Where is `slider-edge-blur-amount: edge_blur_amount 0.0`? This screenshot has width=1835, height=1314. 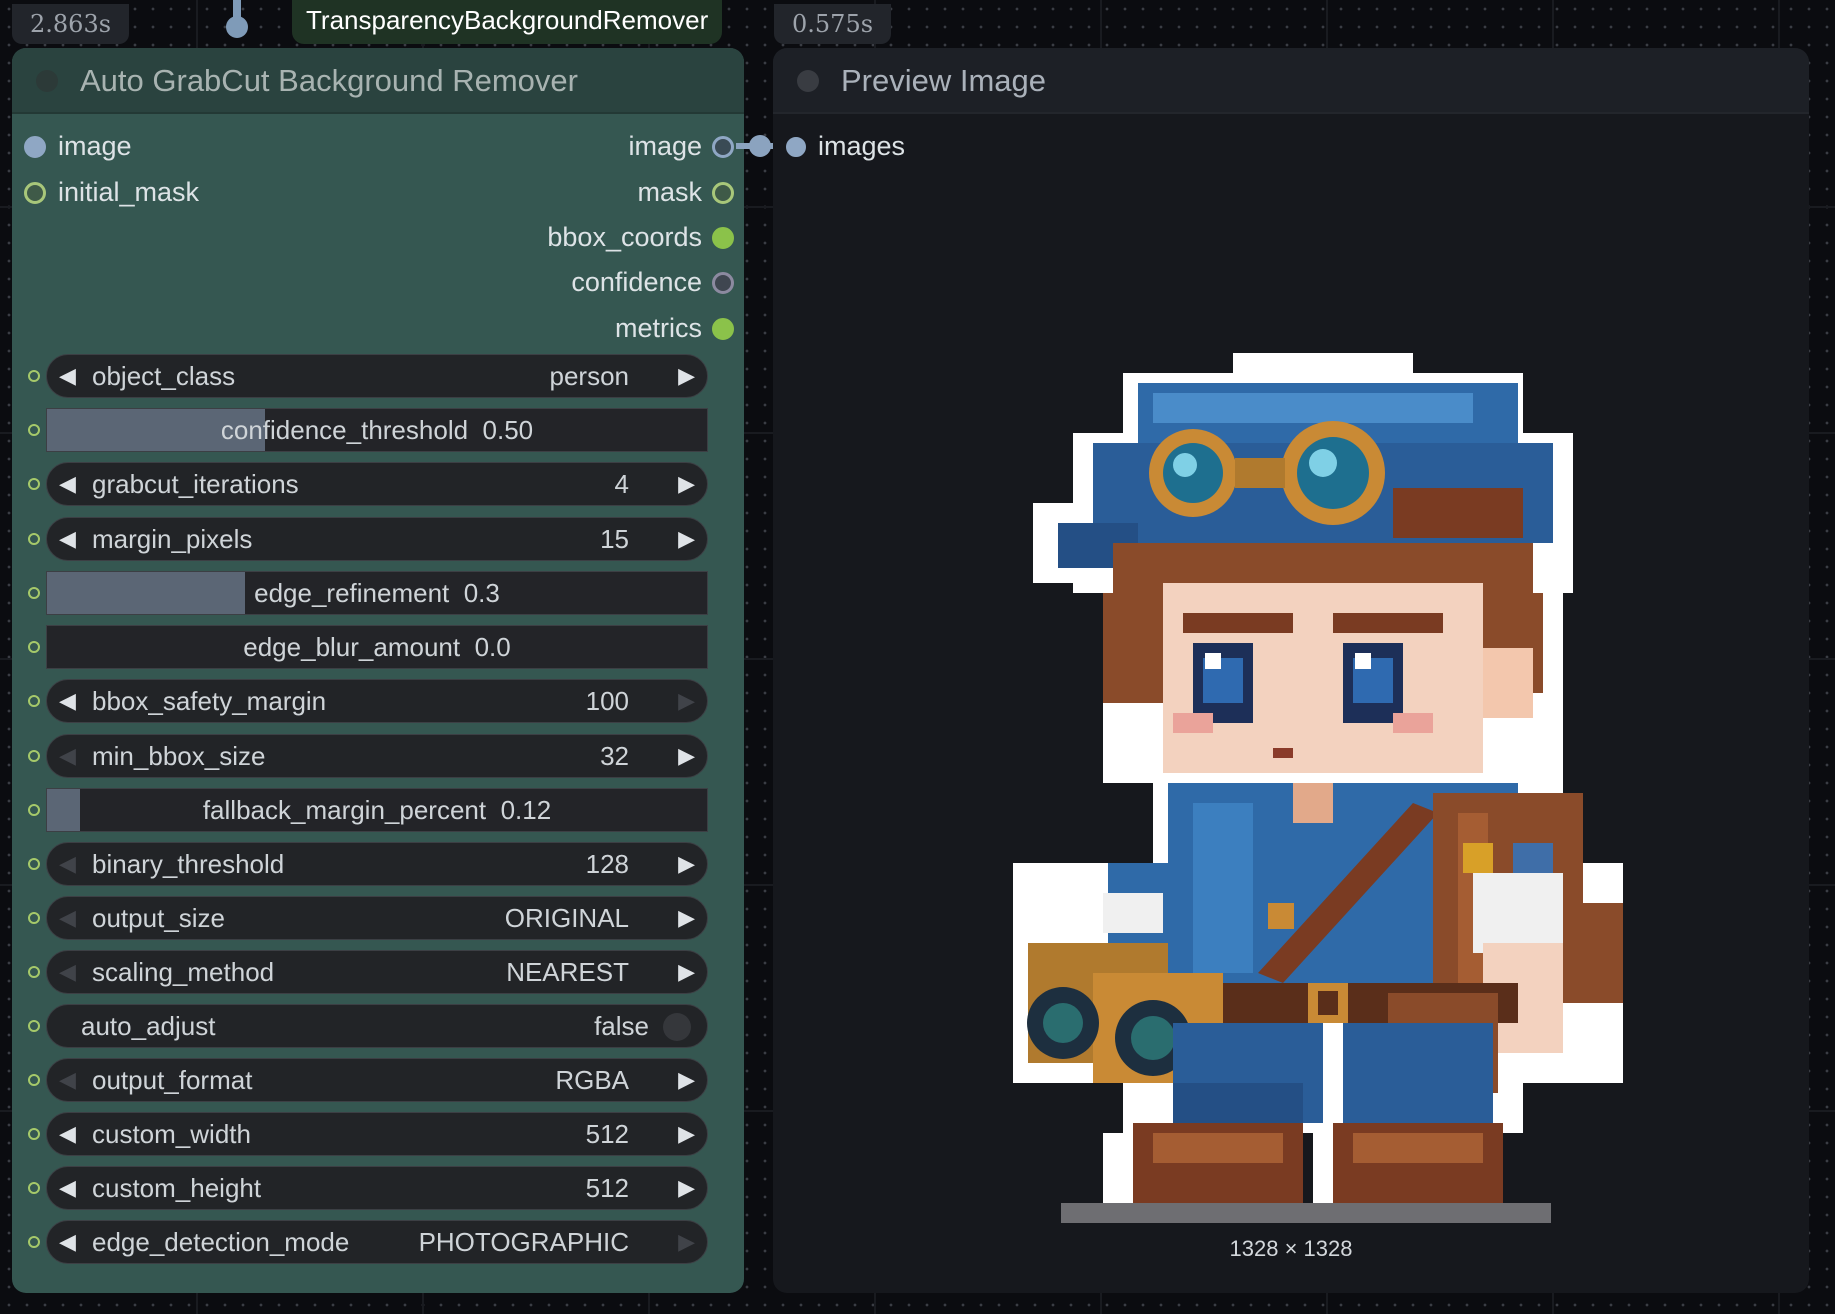
slider-edge-blur-amount: edge_blur_amount 0.0 is located at coordinates (377, 647).